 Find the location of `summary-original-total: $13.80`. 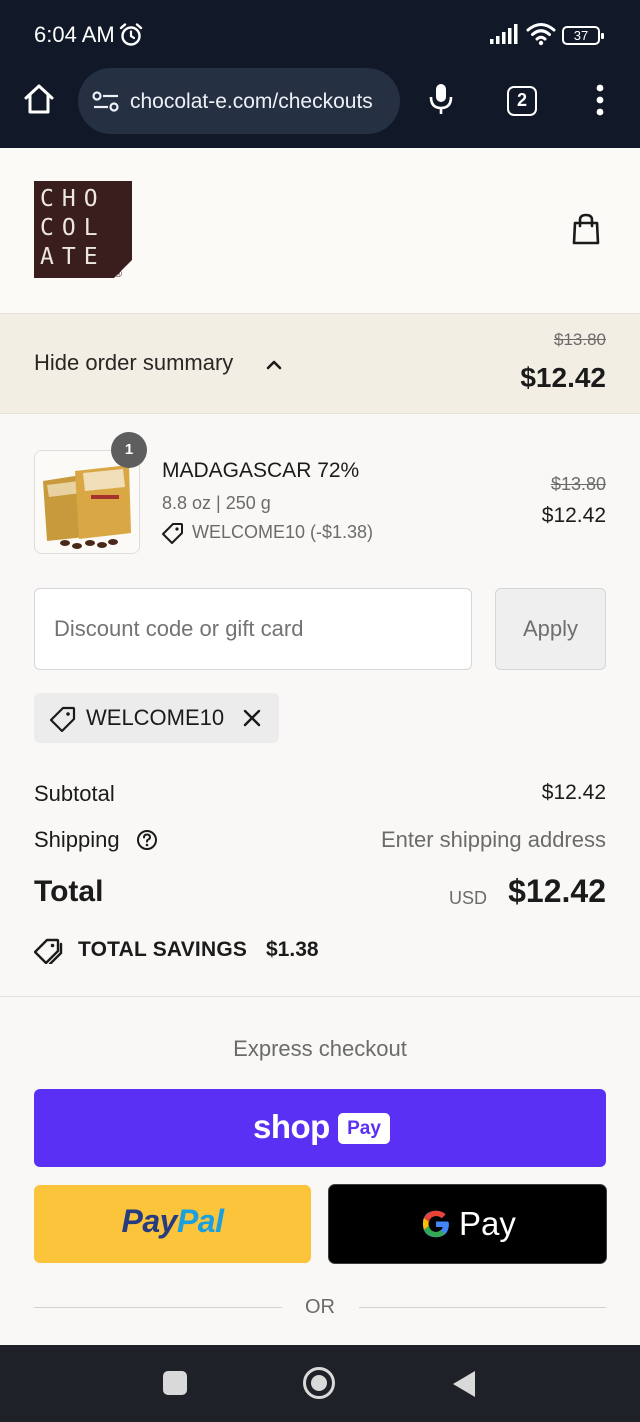

summary-original-total: $13.80 is located at coordinates (580, 339).